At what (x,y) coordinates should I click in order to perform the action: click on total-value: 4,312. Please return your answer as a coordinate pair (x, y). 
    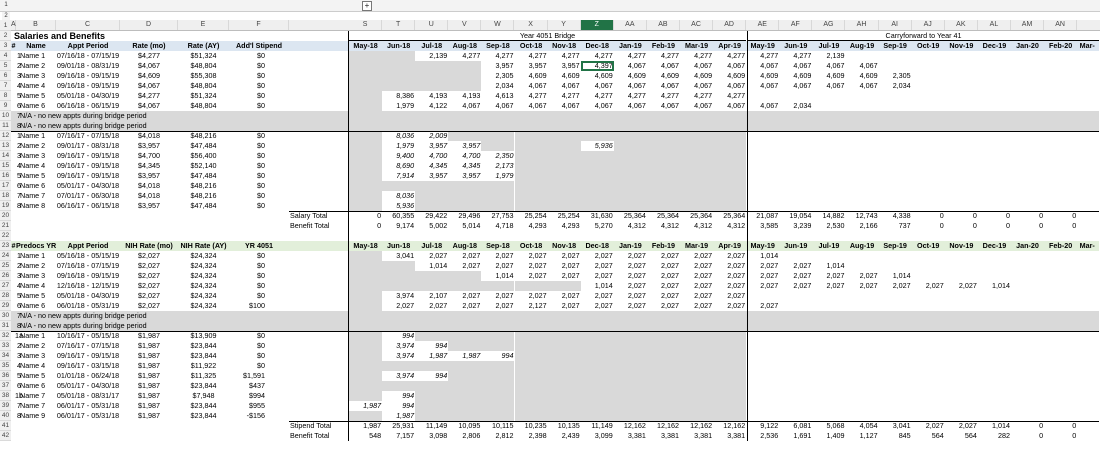
    Looking at the image, I should click on (729, 226).